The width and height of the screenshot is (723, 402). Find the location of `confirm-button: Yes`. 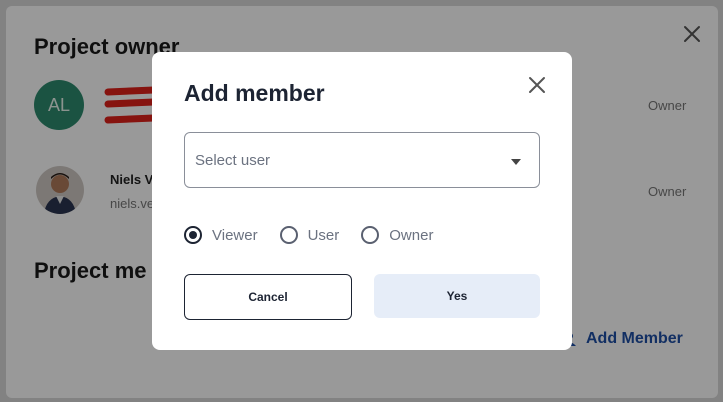

confirm-button: Yes is located at coordinates (457, 296).